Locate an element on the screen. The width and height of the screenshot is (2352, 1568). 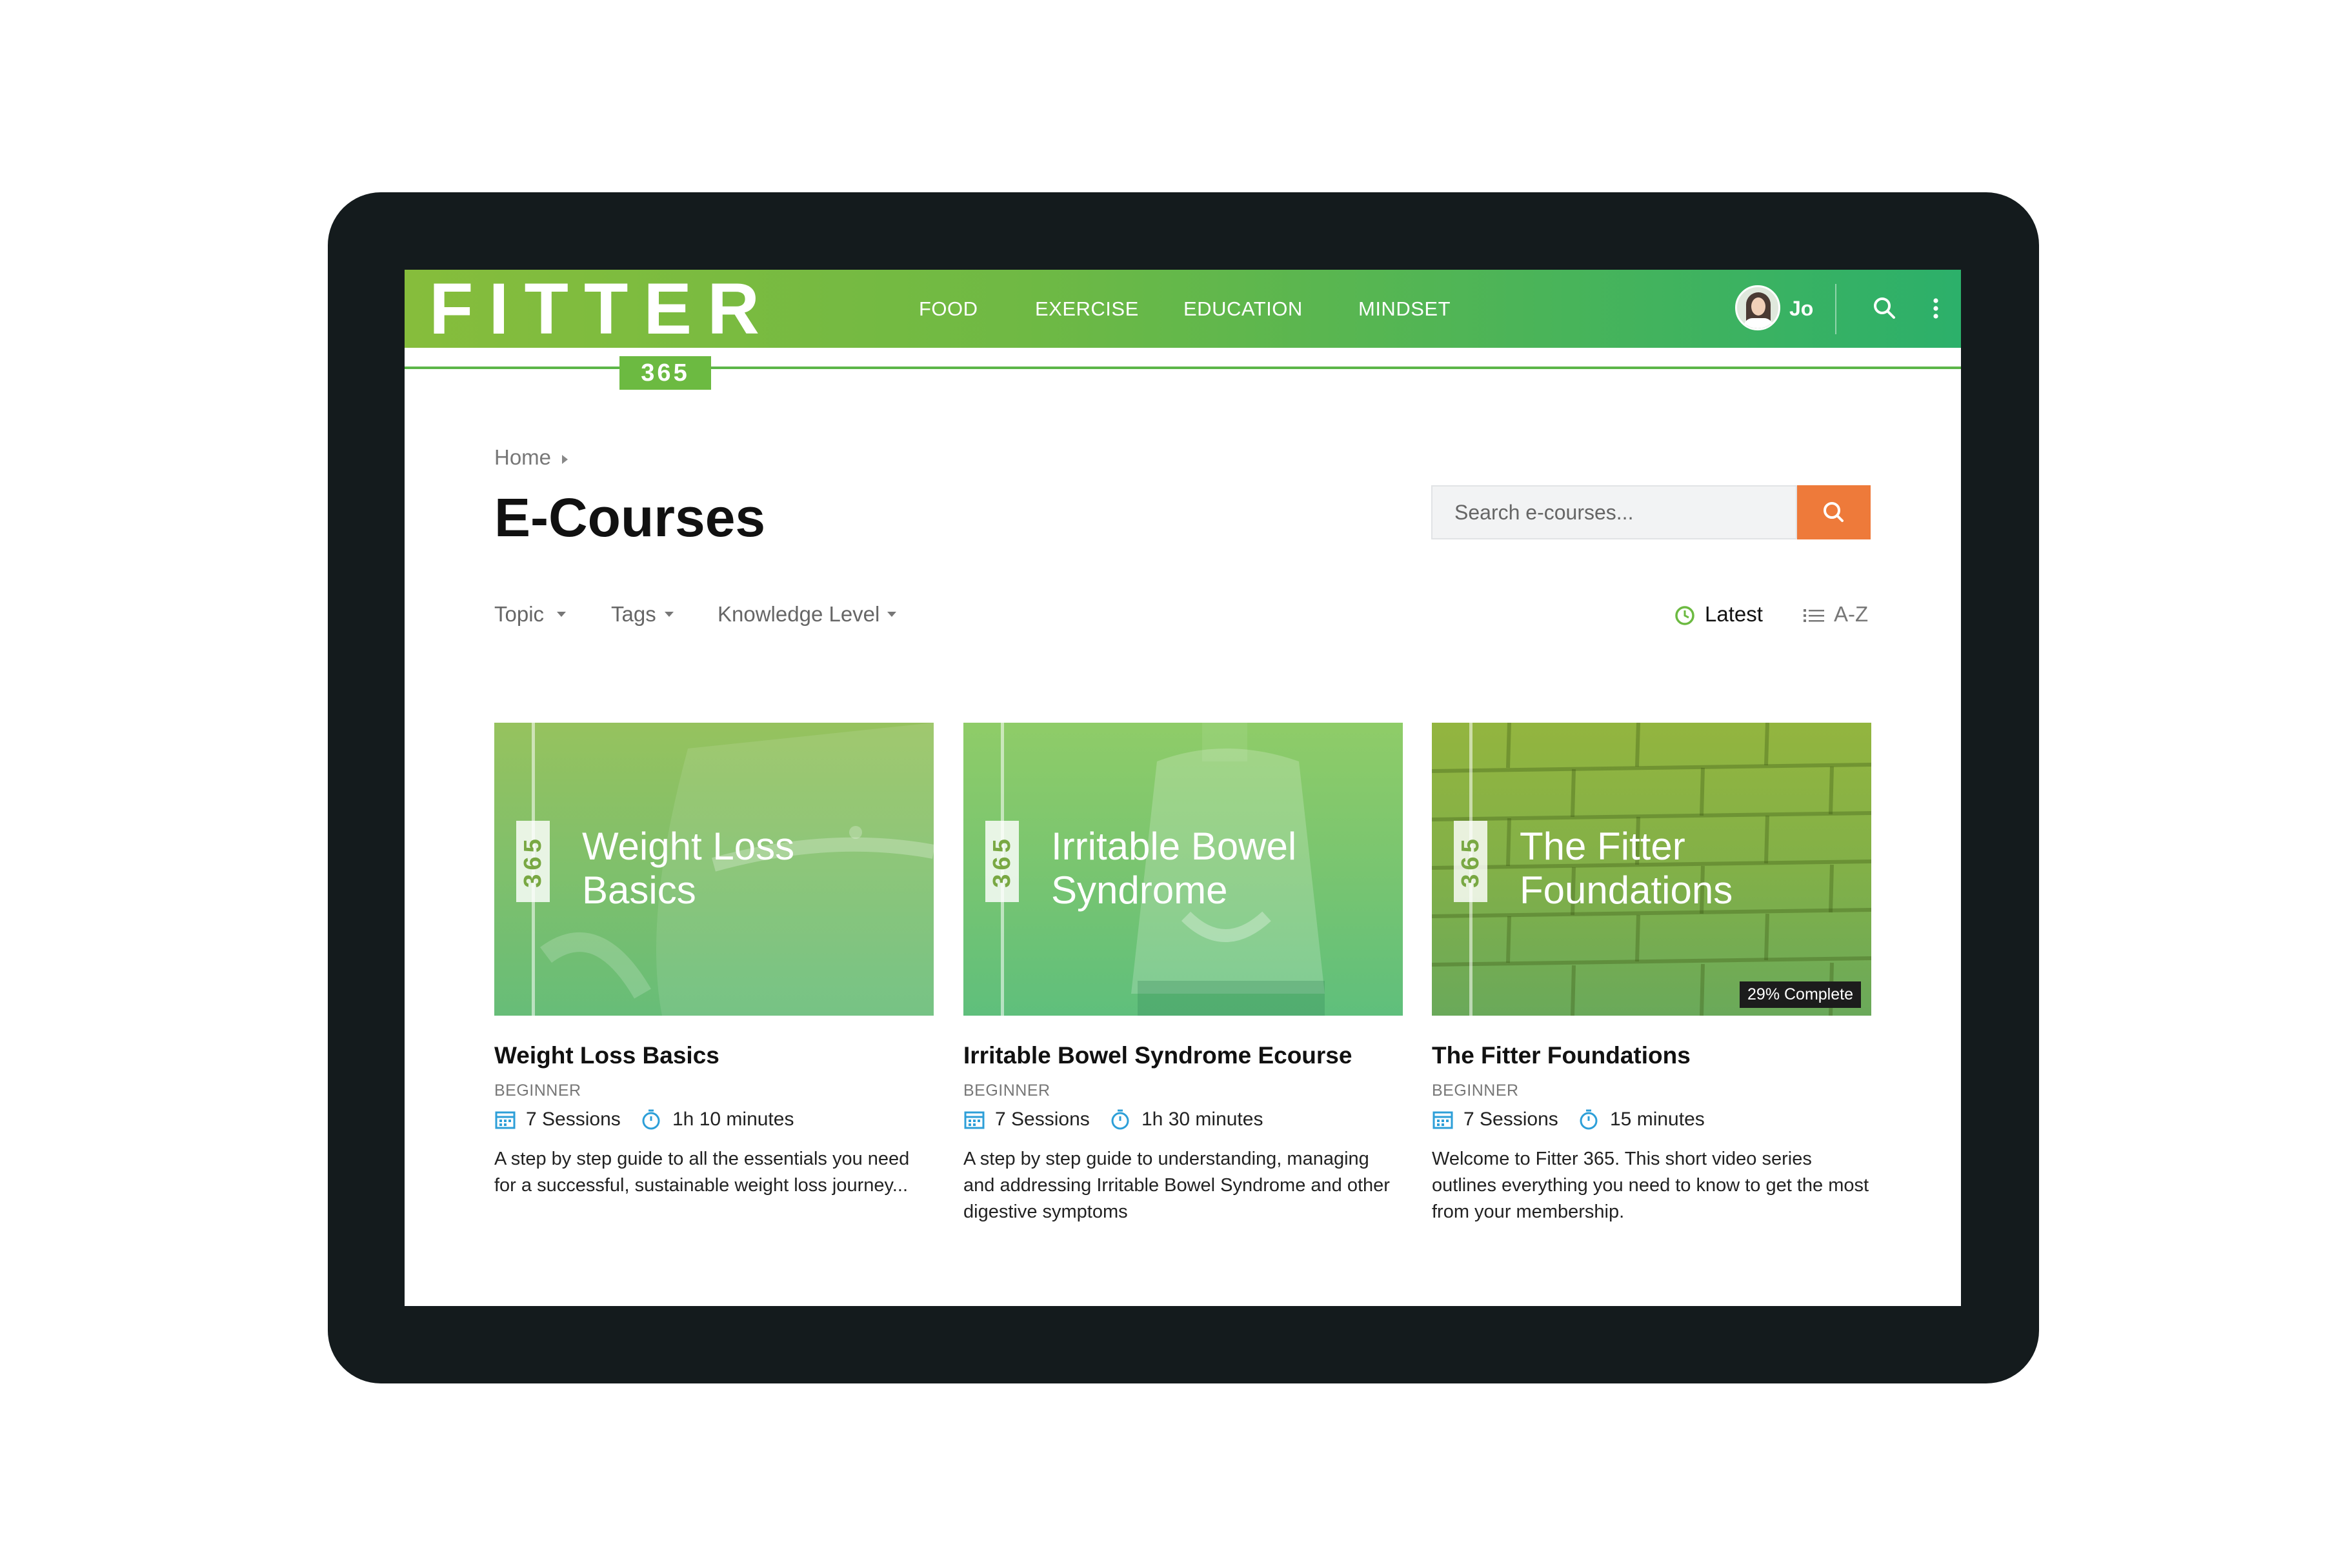
filter-tags: Tags is located at coordinates (633, 614).